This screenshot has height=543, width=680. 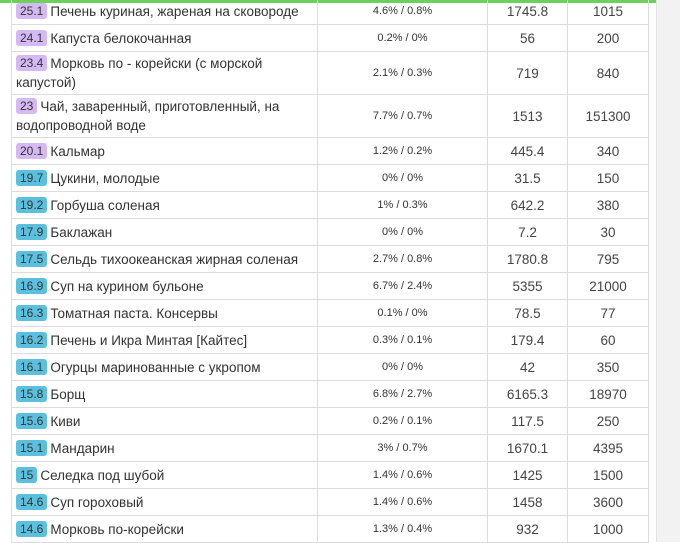 What do you see at coordinates (164, 232) in the screenshot?
I see `food-name-cell: 17.9 Баклажан` at bounding box center [164, 232].